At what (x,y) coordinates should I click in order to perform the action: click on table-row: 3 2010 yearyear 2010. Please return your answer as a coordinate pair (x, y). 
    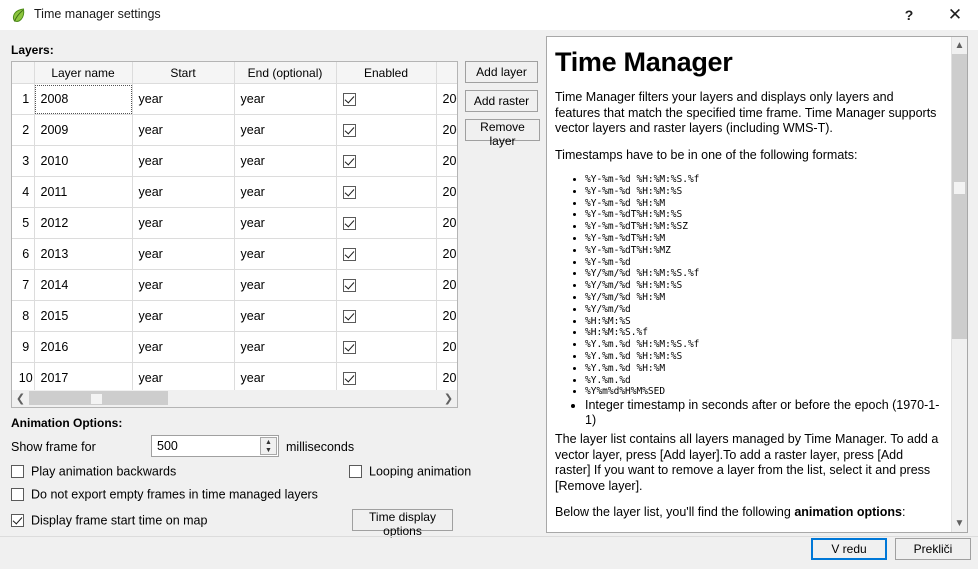
    Looking at the image, I should click on (234, 161).